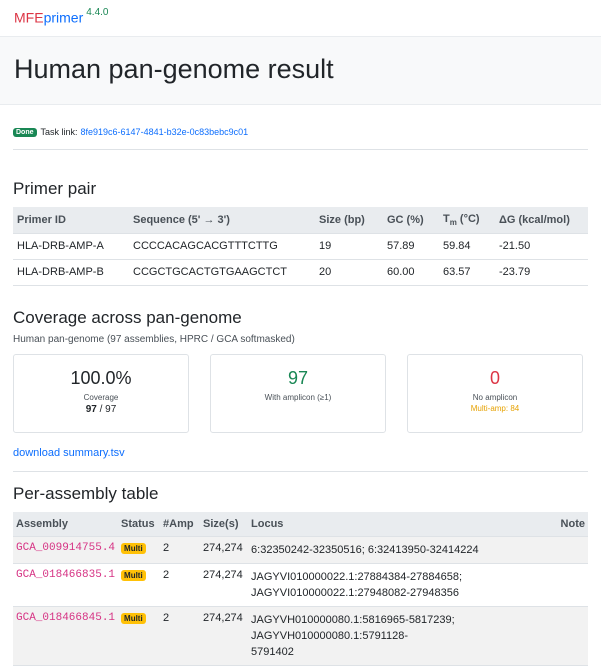 The height and width of the screenshot is (666, 601). I want to click on col-sizes: Size(s), so click(224, 525).